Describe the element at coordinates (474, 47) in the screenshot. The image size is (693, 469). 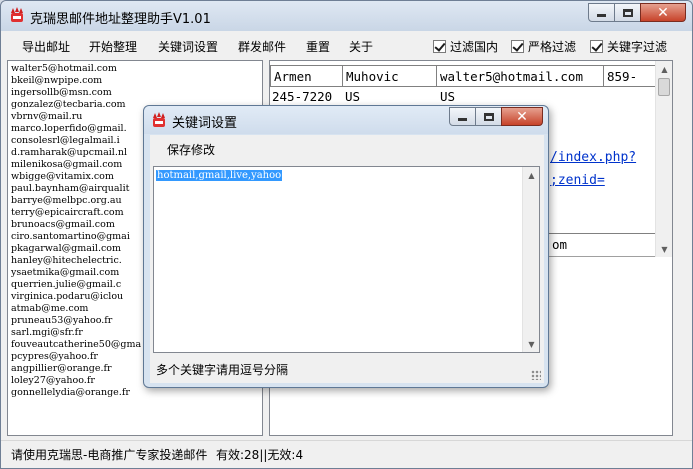
I see `filter-domestic-label: 过滤国内` at that location.